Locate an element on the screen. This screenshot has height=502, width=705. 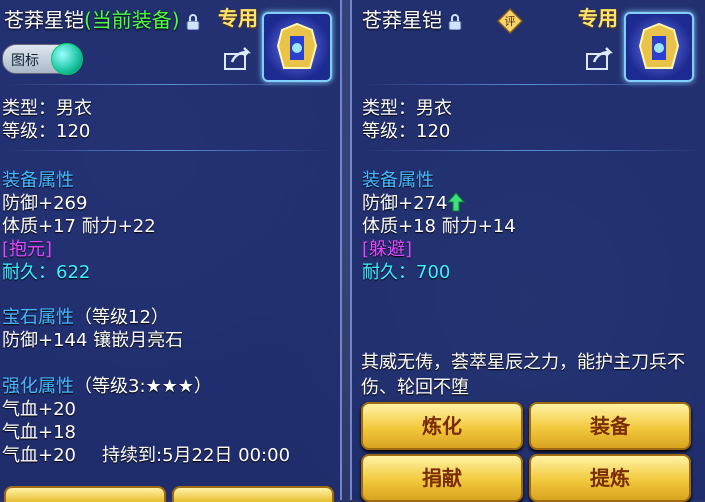
rate-icon: 评 is located at coordinates (510, 21).